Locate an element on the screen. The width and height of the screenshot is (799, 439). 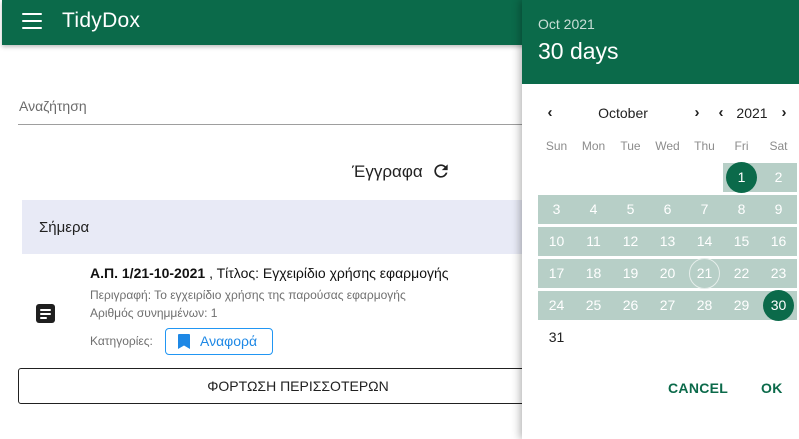
weekday-label: Sat is located at coordinates (778, 146).